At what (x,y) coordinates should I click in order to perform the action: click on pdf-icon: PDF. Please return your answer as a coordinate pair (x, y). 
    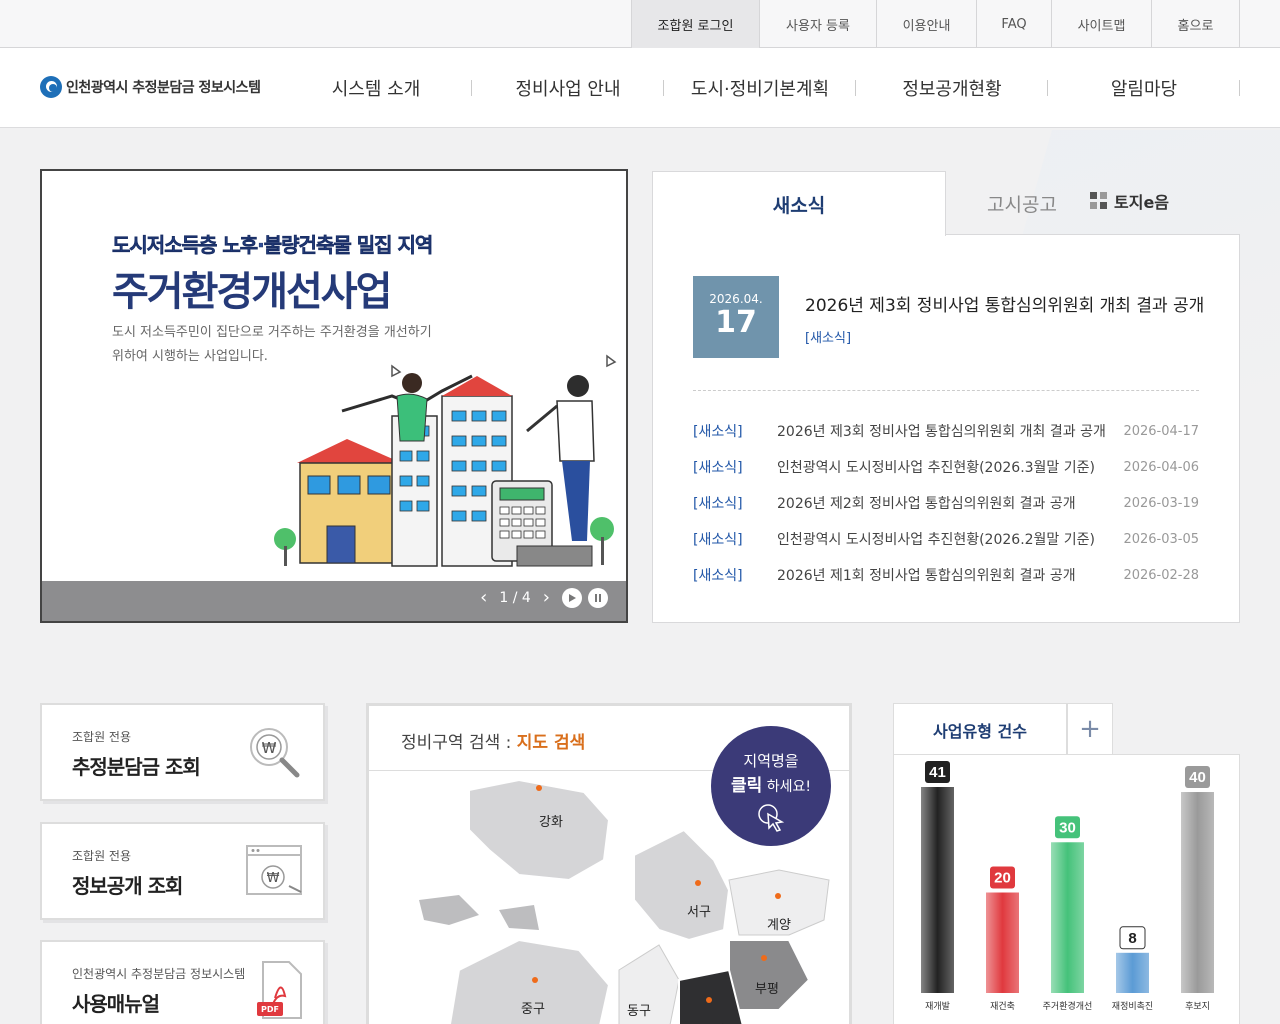
    Looking at the image, I should click on (280, 992).